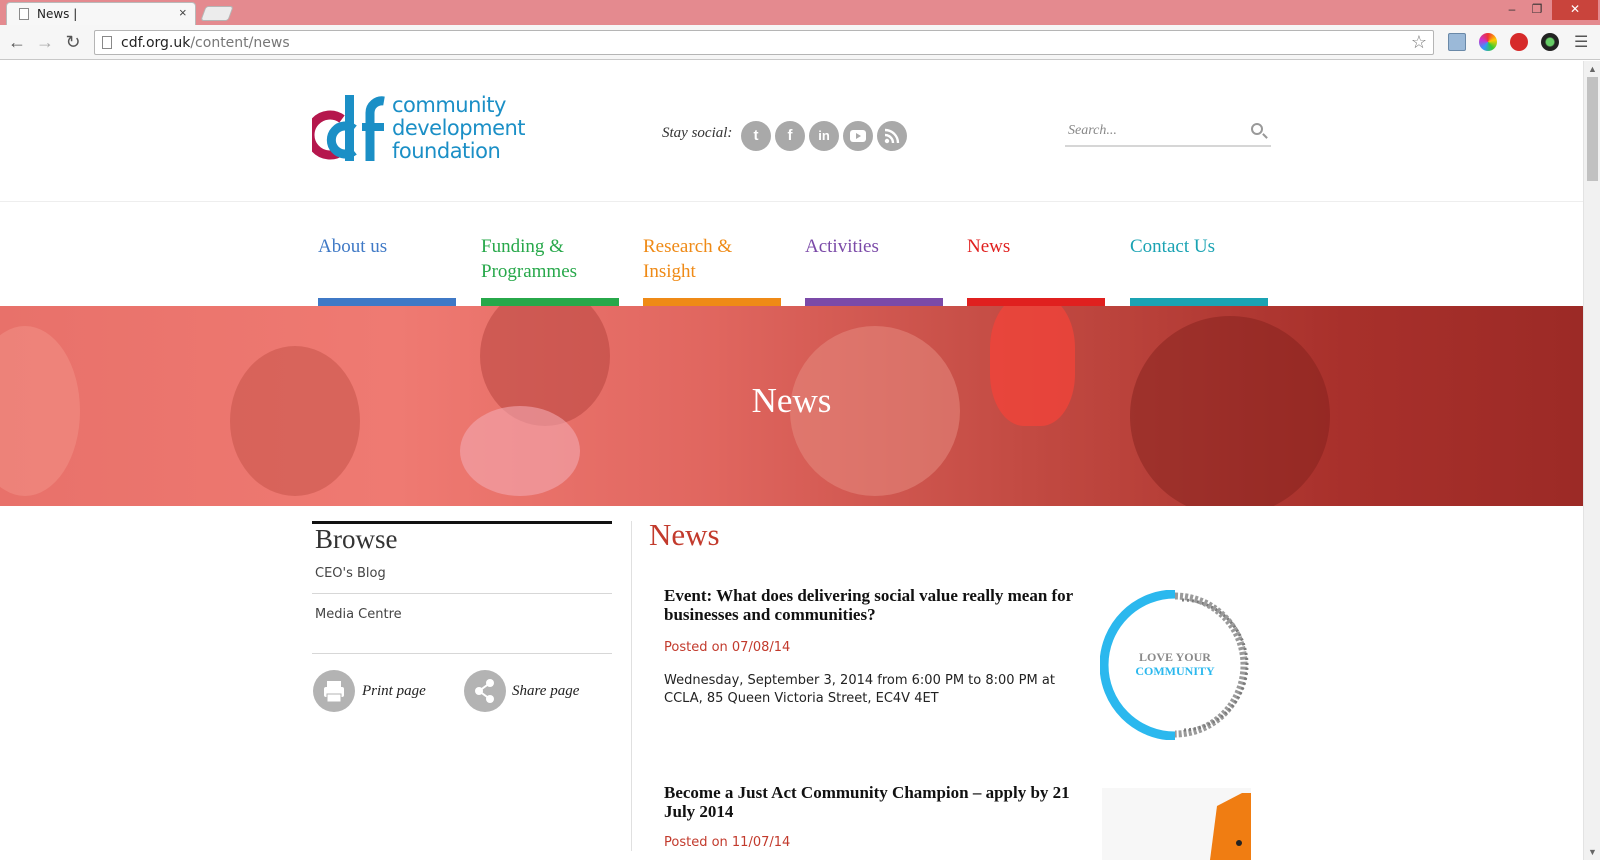 The image size is (1600, 860). I want to click on browser-tab-strip: News | × – ❐ ✕, so click(800, 12).